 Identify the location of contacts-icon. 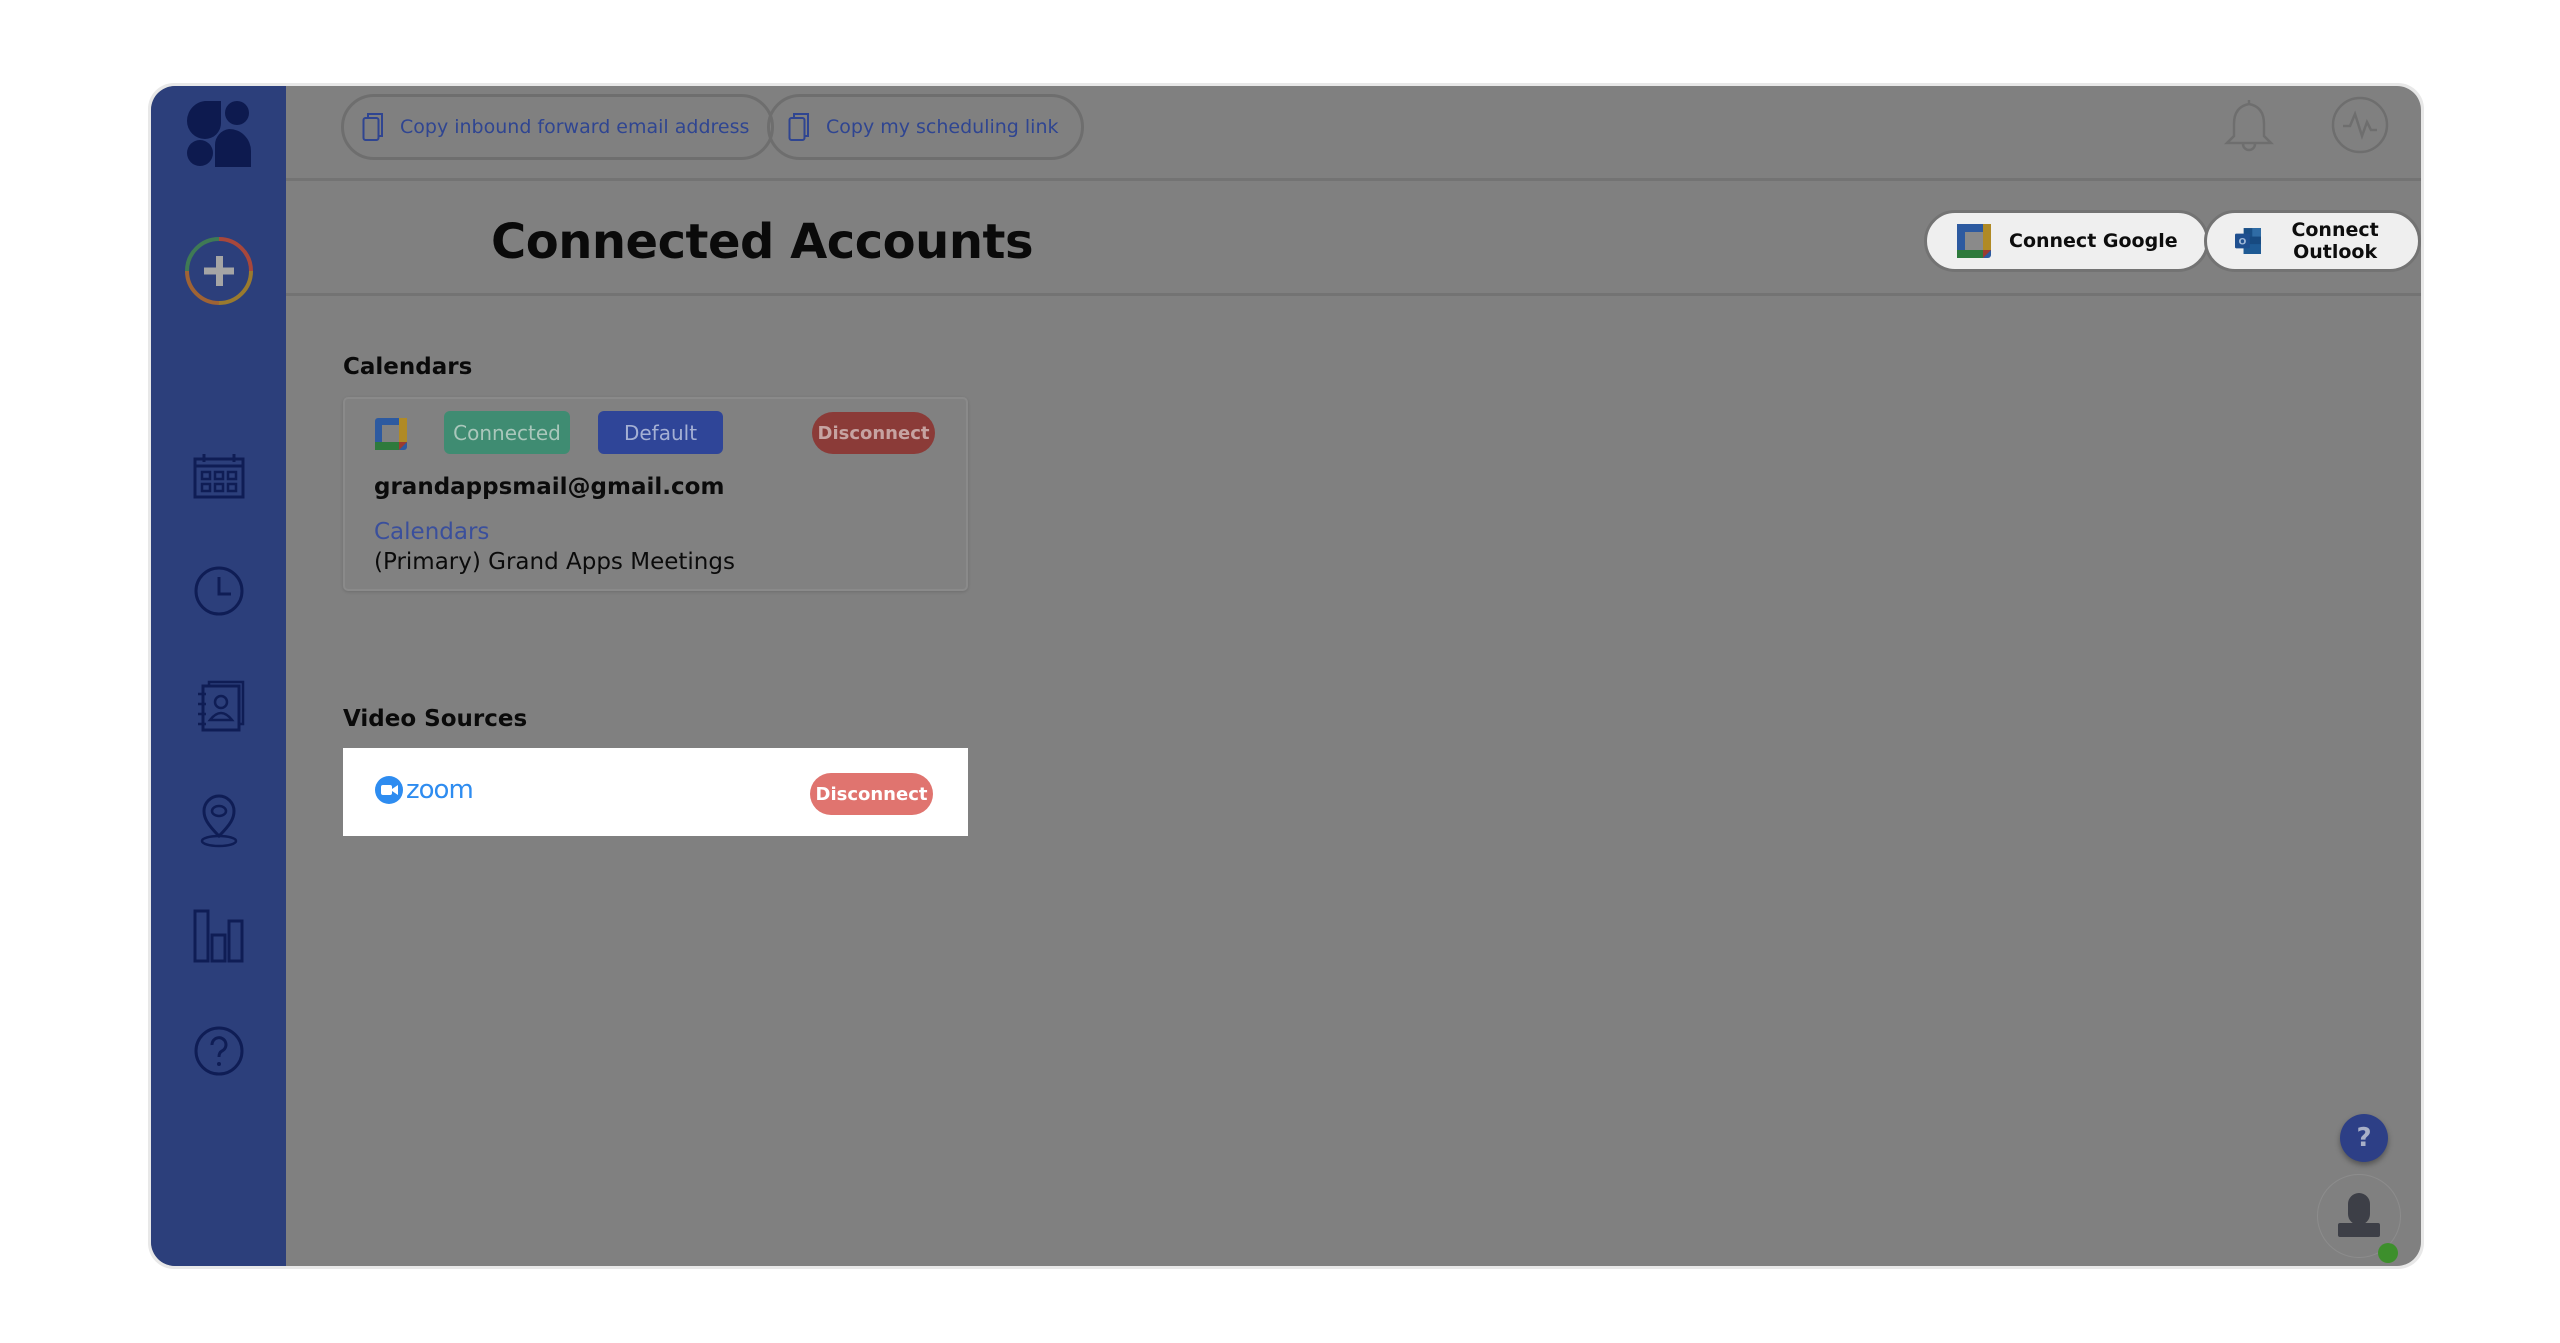
(220, 706).